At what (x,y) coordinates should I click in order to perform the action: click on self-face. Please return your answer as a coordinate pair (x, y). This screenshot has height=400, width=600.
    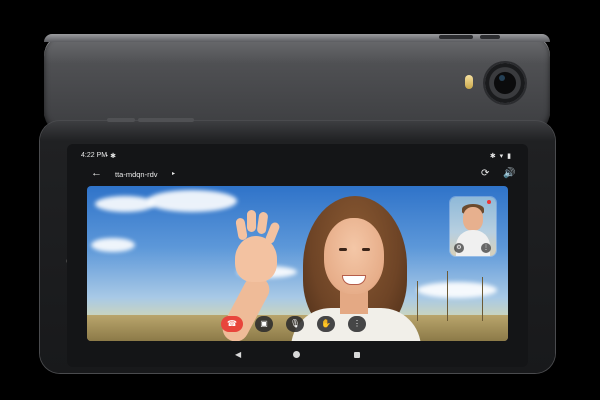
    Looking at the image, I should click on (473, 219).